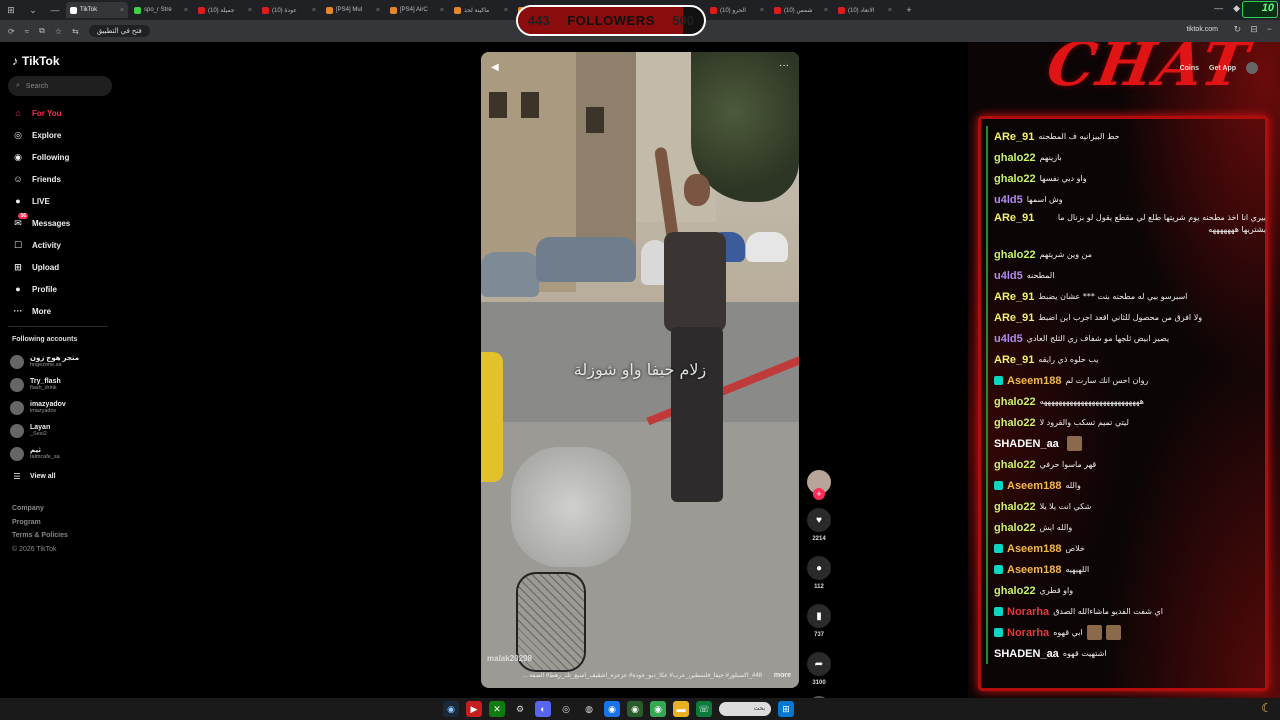 This screenshot has height=720, width=1280. What do you see at coordinates (681, 709) in the screenshot?
I see `folder-icon: ▬` at bounding box center [681, 709].